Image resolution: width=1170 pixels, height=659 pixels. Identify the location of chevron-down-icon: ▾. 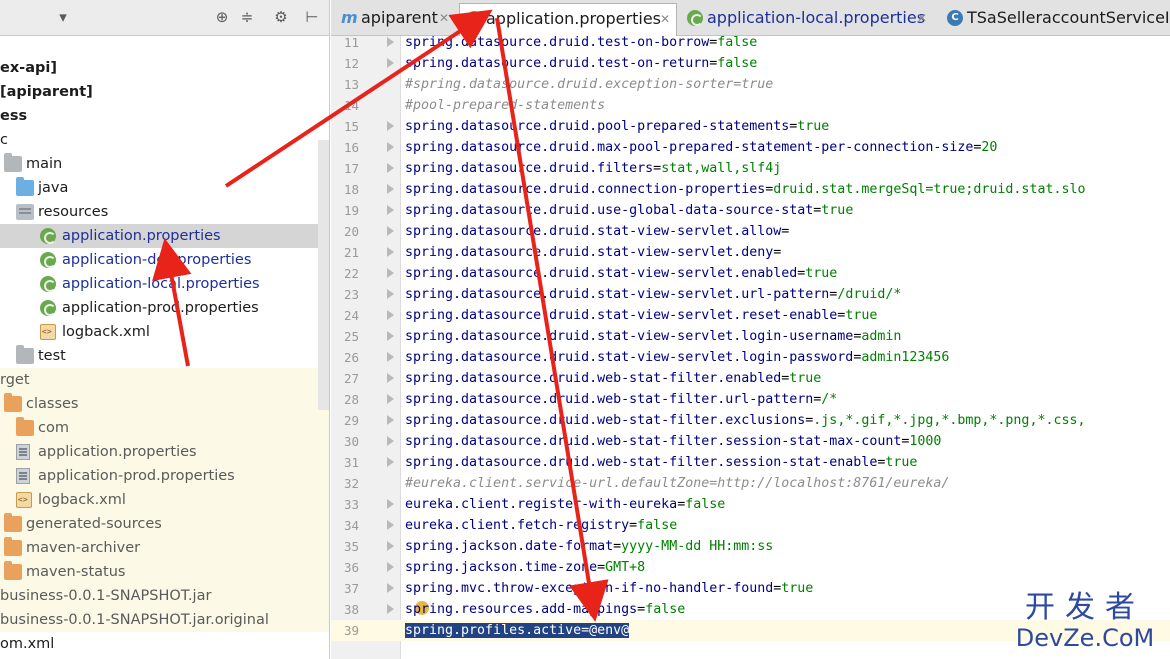
(63, 17).